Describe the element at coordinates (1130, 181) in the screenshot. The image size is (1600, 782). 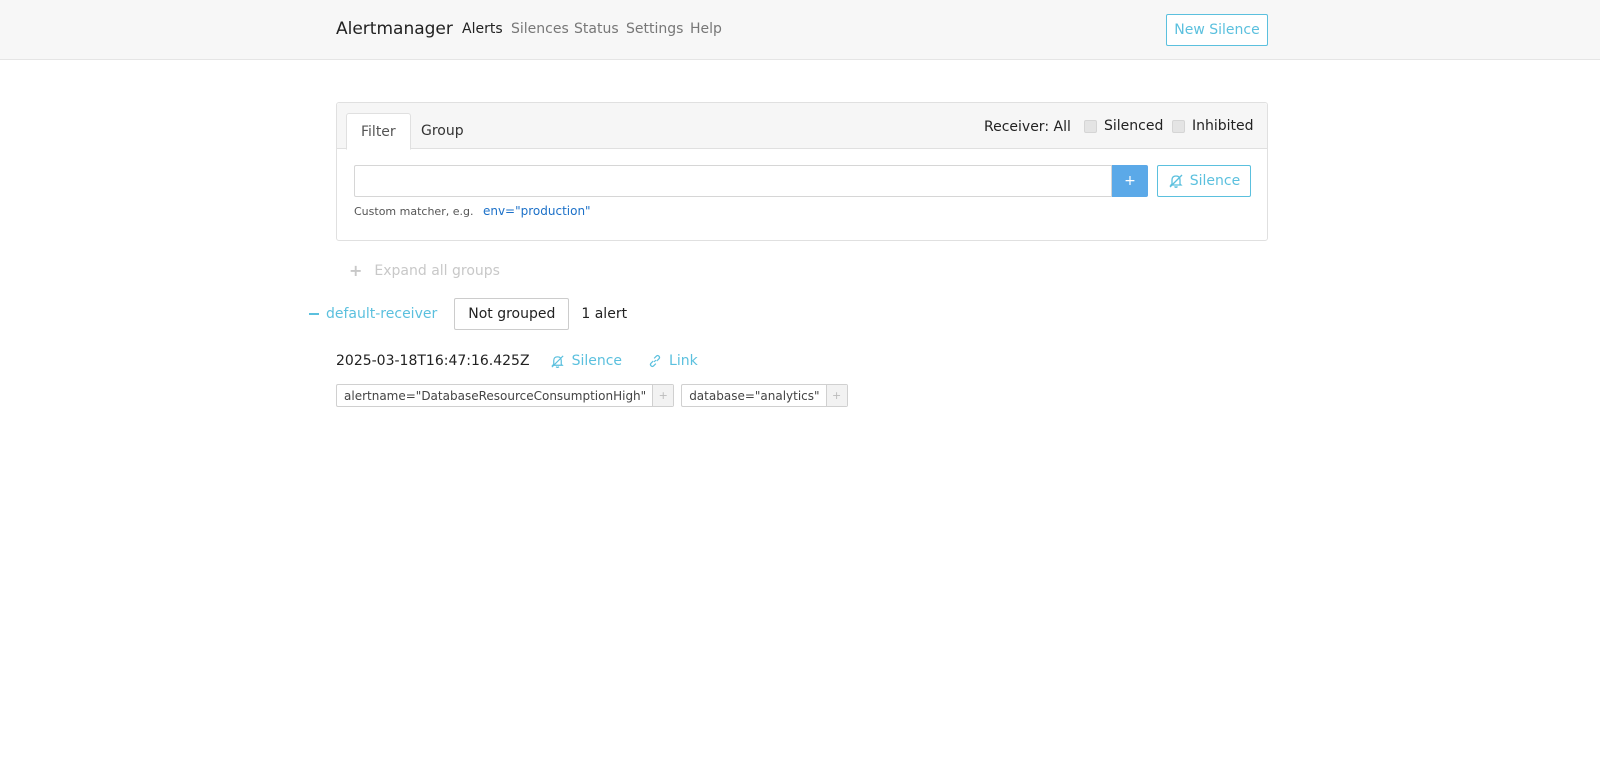
I see `add-matcher-button: +` at that location.